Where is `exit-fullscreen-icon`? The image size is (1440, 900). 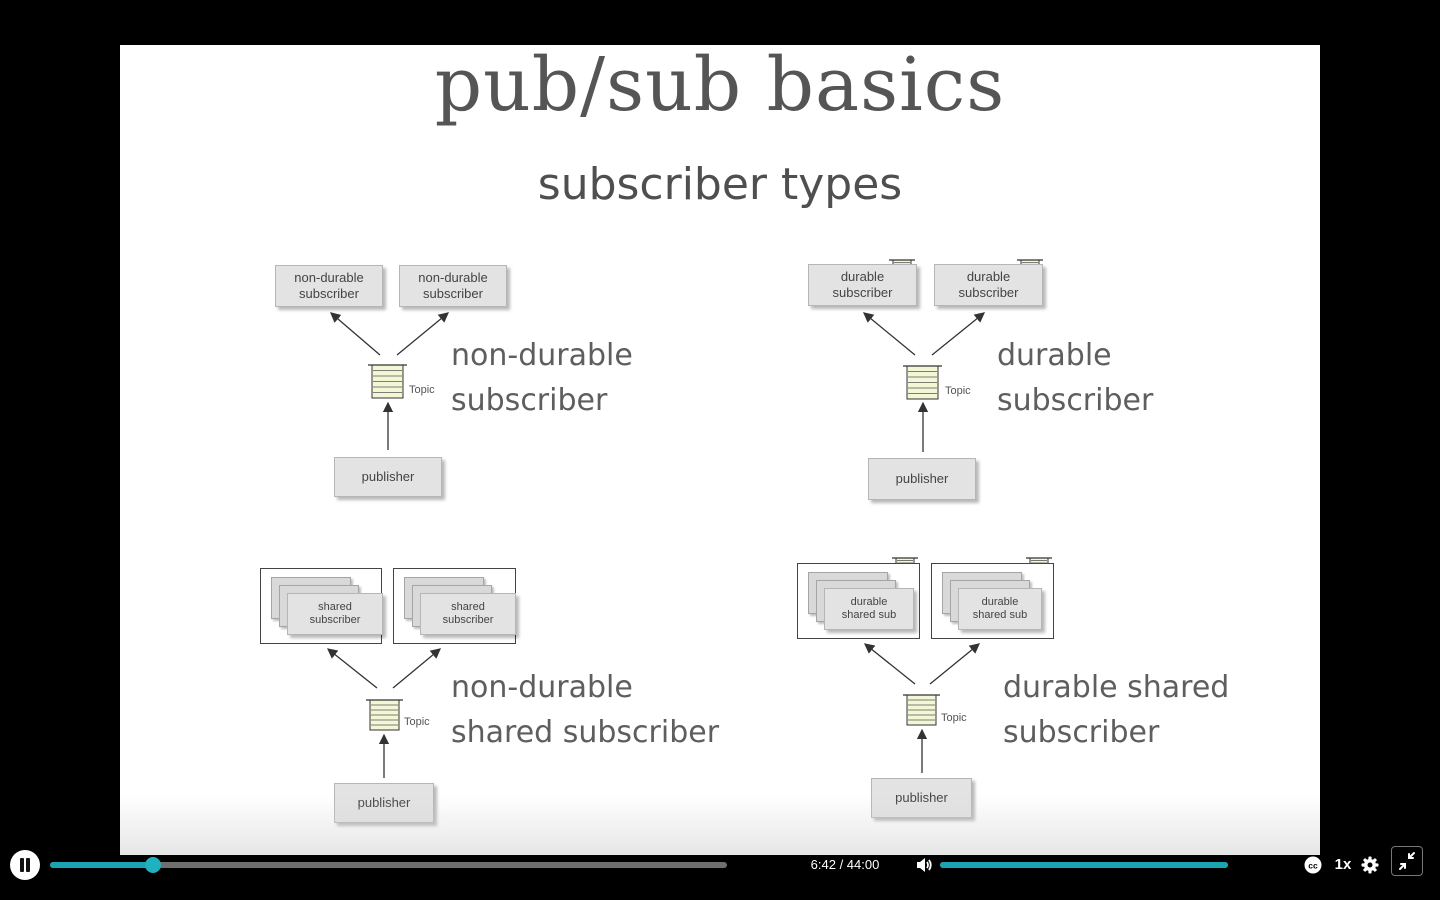 exit-fullscreen-icon is located at coordinates (1407, 861).